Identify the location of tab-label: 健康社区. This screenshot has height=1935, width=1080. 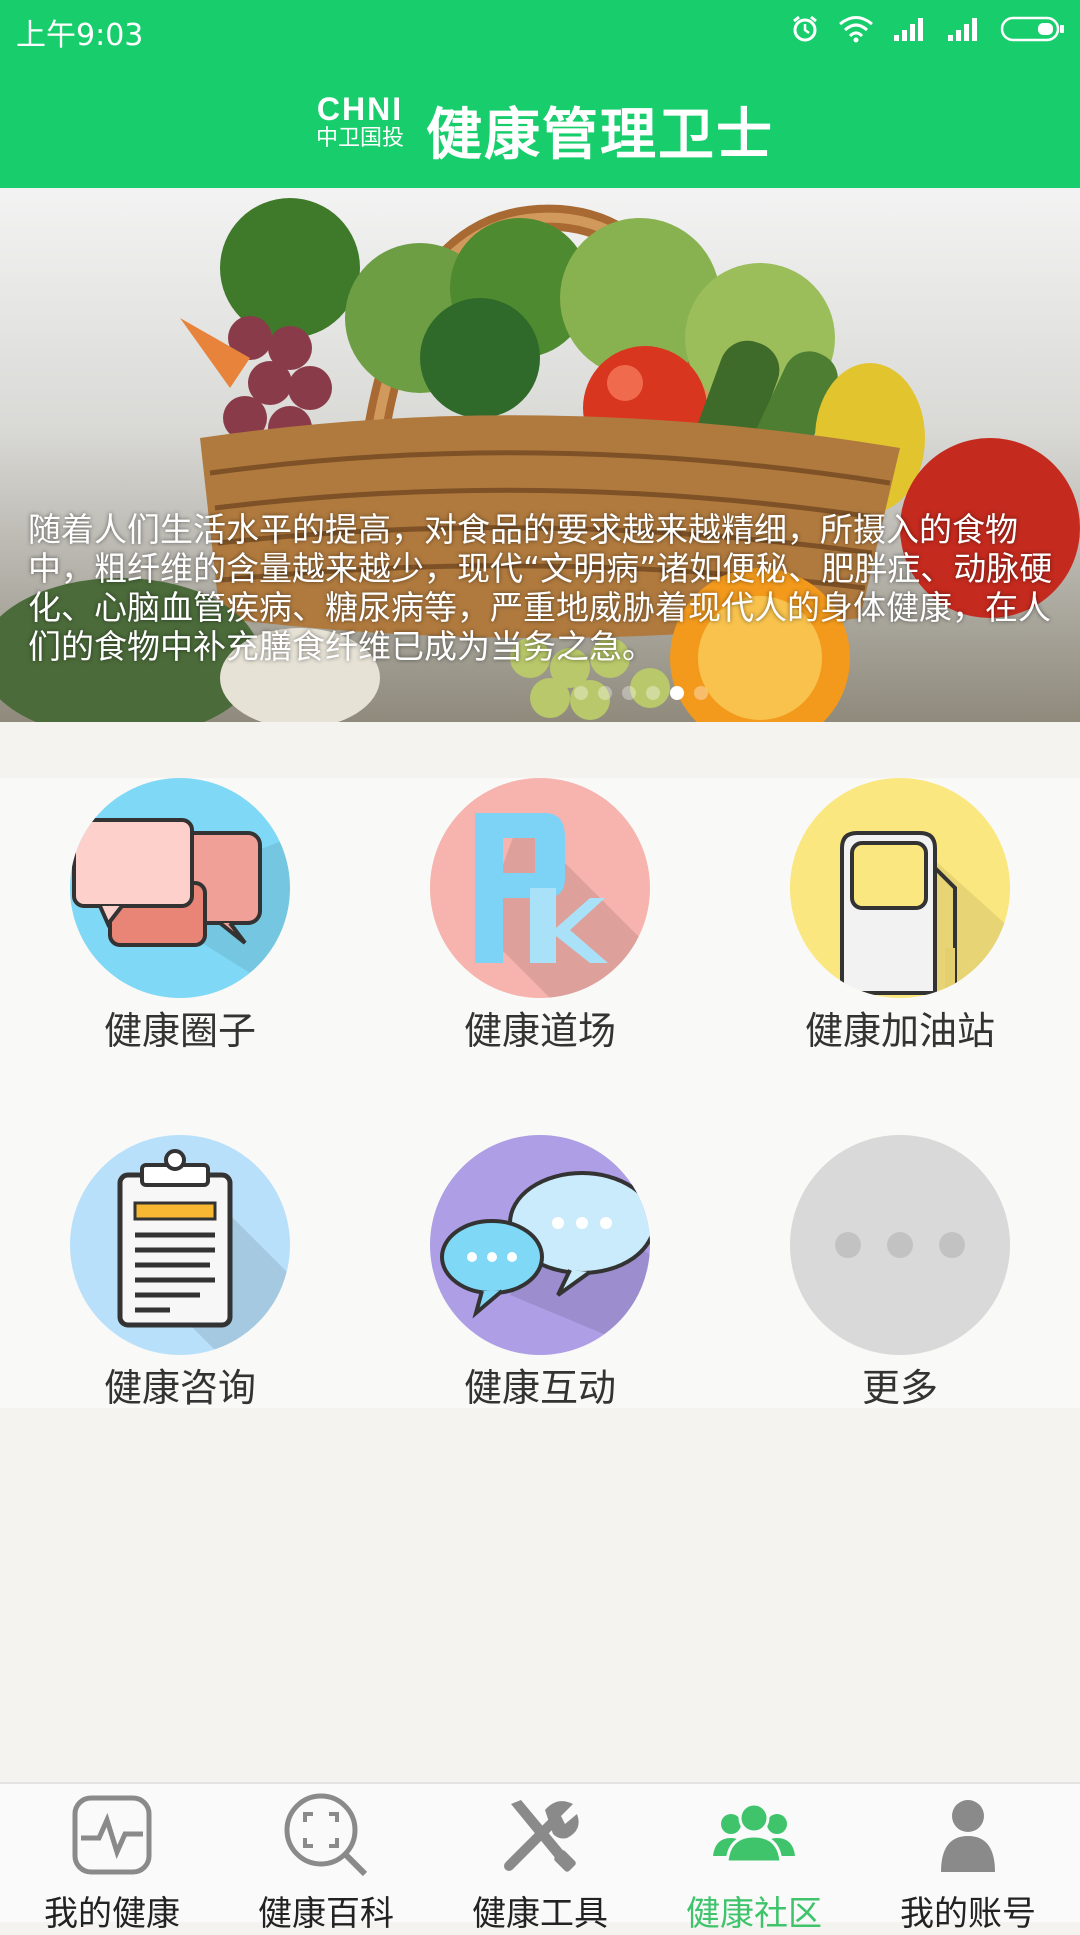
(754, 1914).